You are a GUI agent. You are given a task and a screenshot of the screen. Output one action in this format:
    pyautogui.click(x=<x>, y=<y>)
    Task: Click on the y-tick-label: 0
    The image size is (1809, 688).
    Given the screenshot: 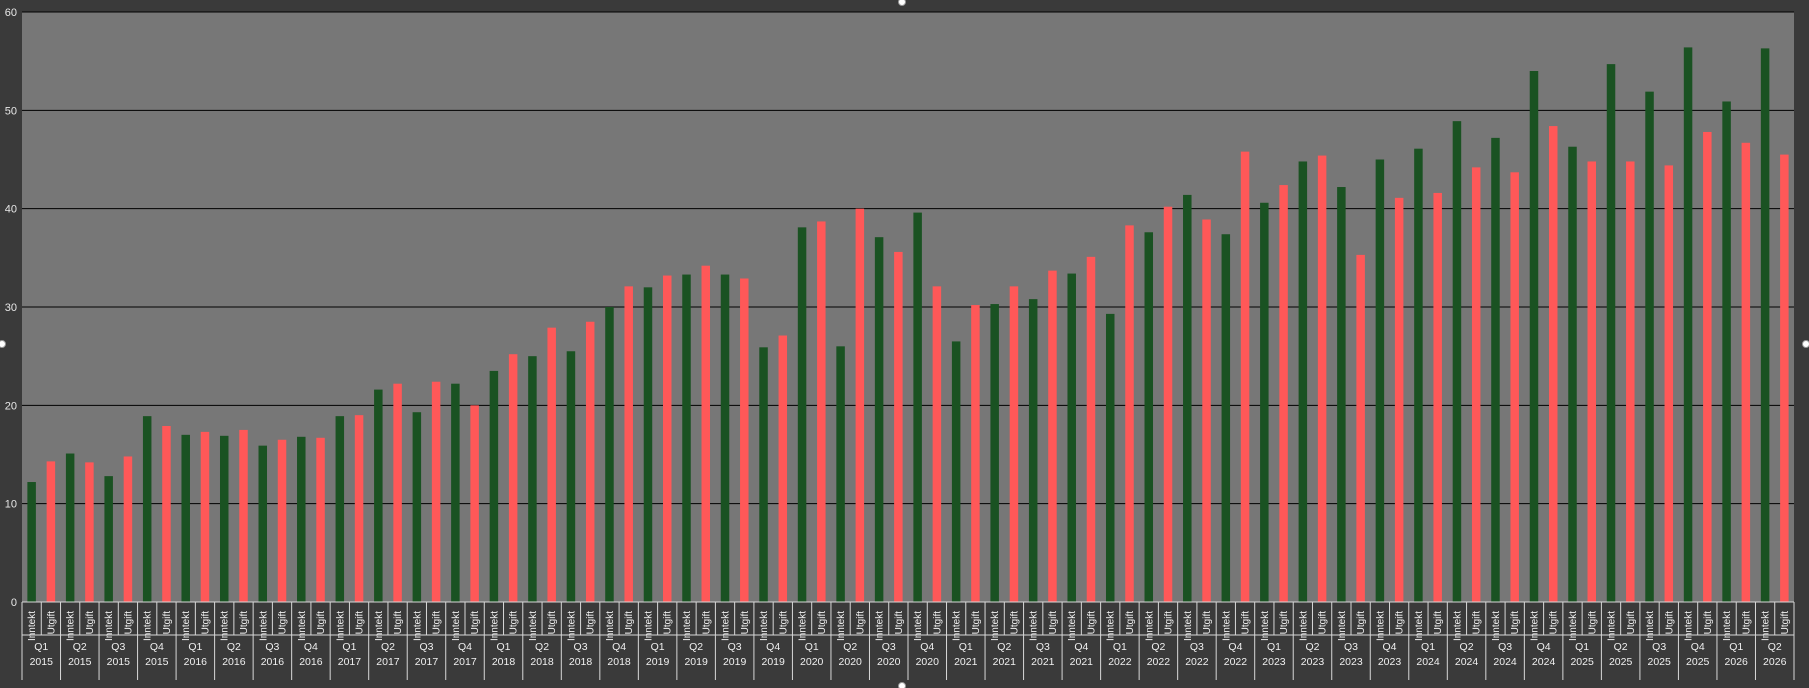 What is the action you would take?
    pyautogui.click(x=14, y=603)
    